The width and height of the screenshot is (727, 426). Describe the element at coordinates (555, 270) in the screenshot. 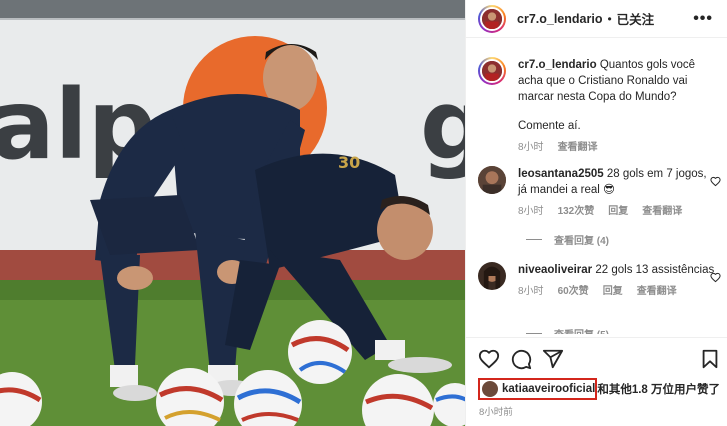

I see `comment-username: niveaoliveirar` at that location.